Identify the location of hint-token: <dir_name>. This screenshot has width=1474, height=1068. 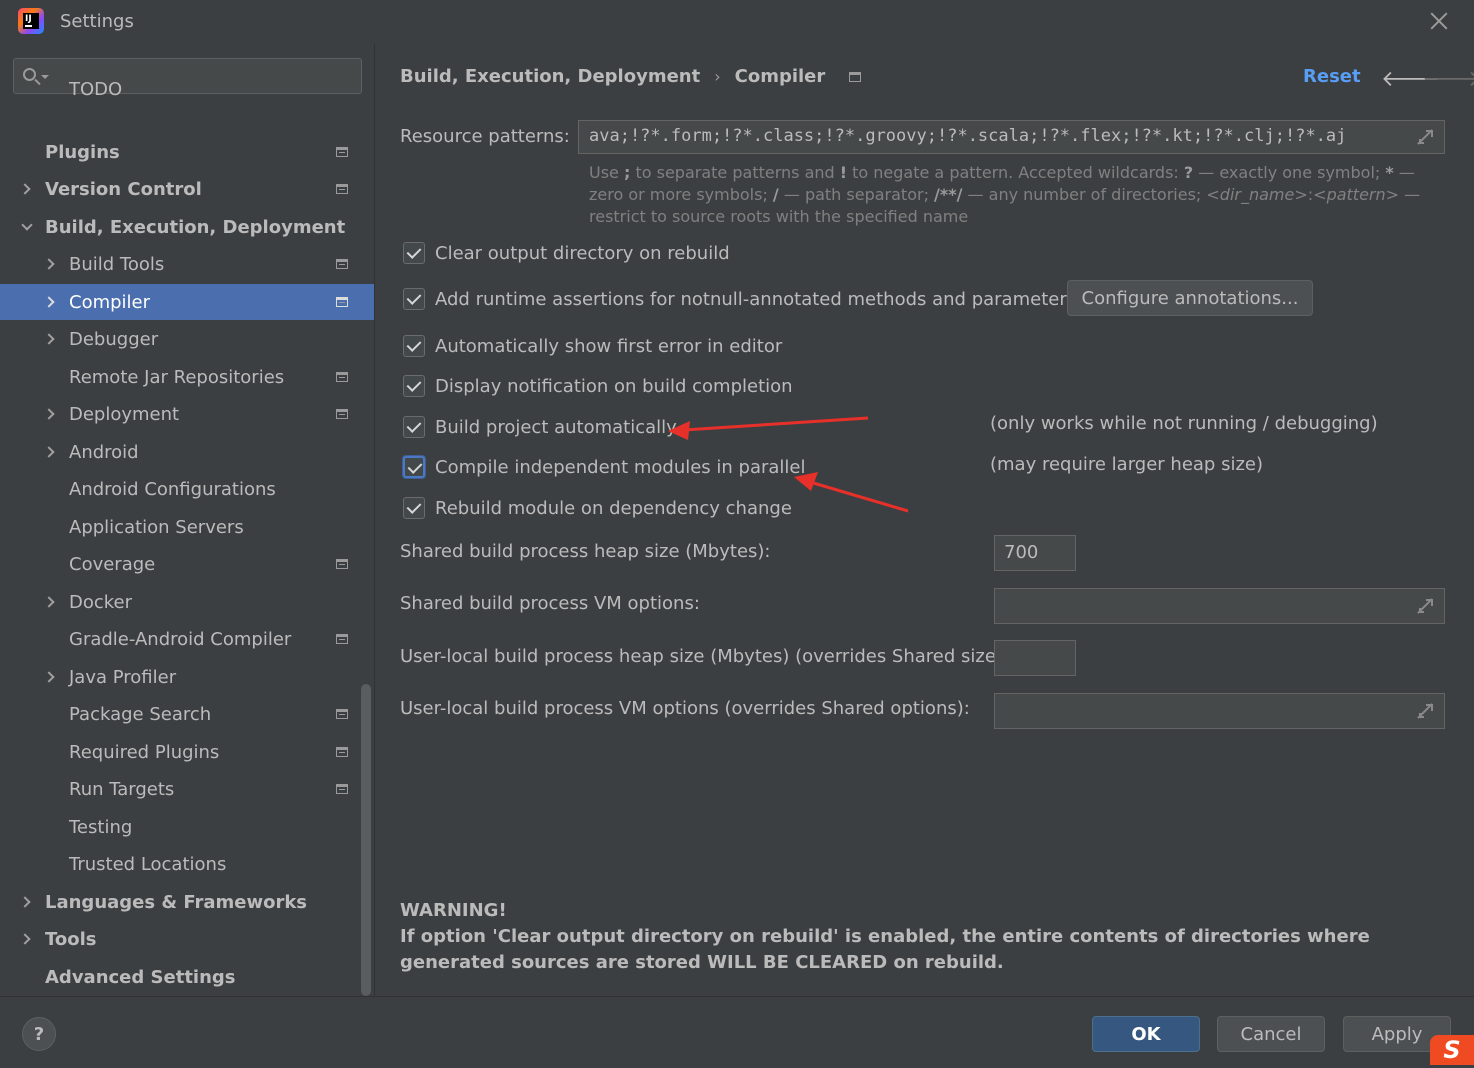
(1257, 194).